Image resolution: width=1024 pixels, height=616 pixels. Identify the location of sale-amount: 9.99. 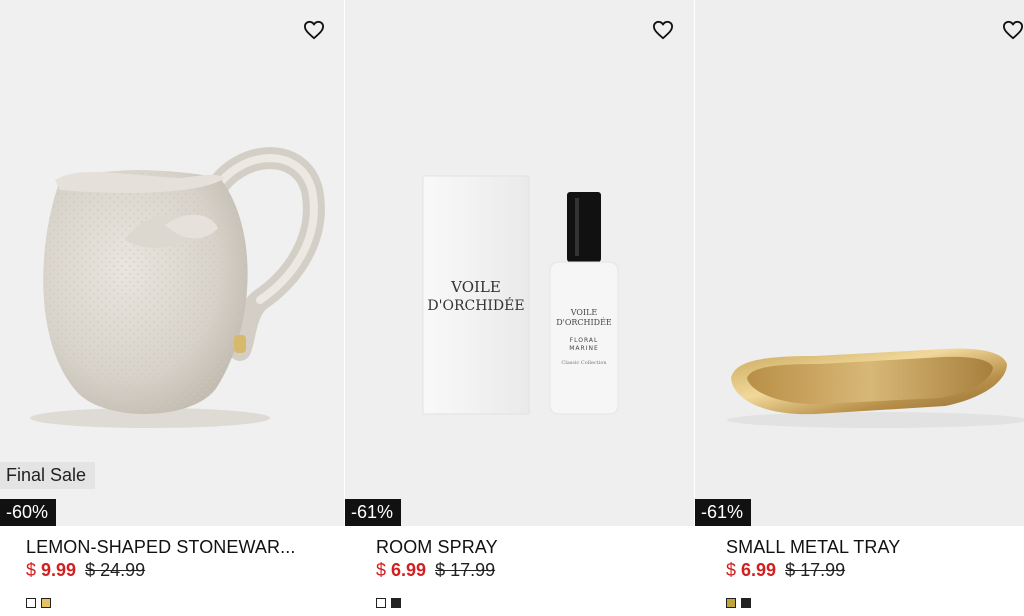
(59, 570).